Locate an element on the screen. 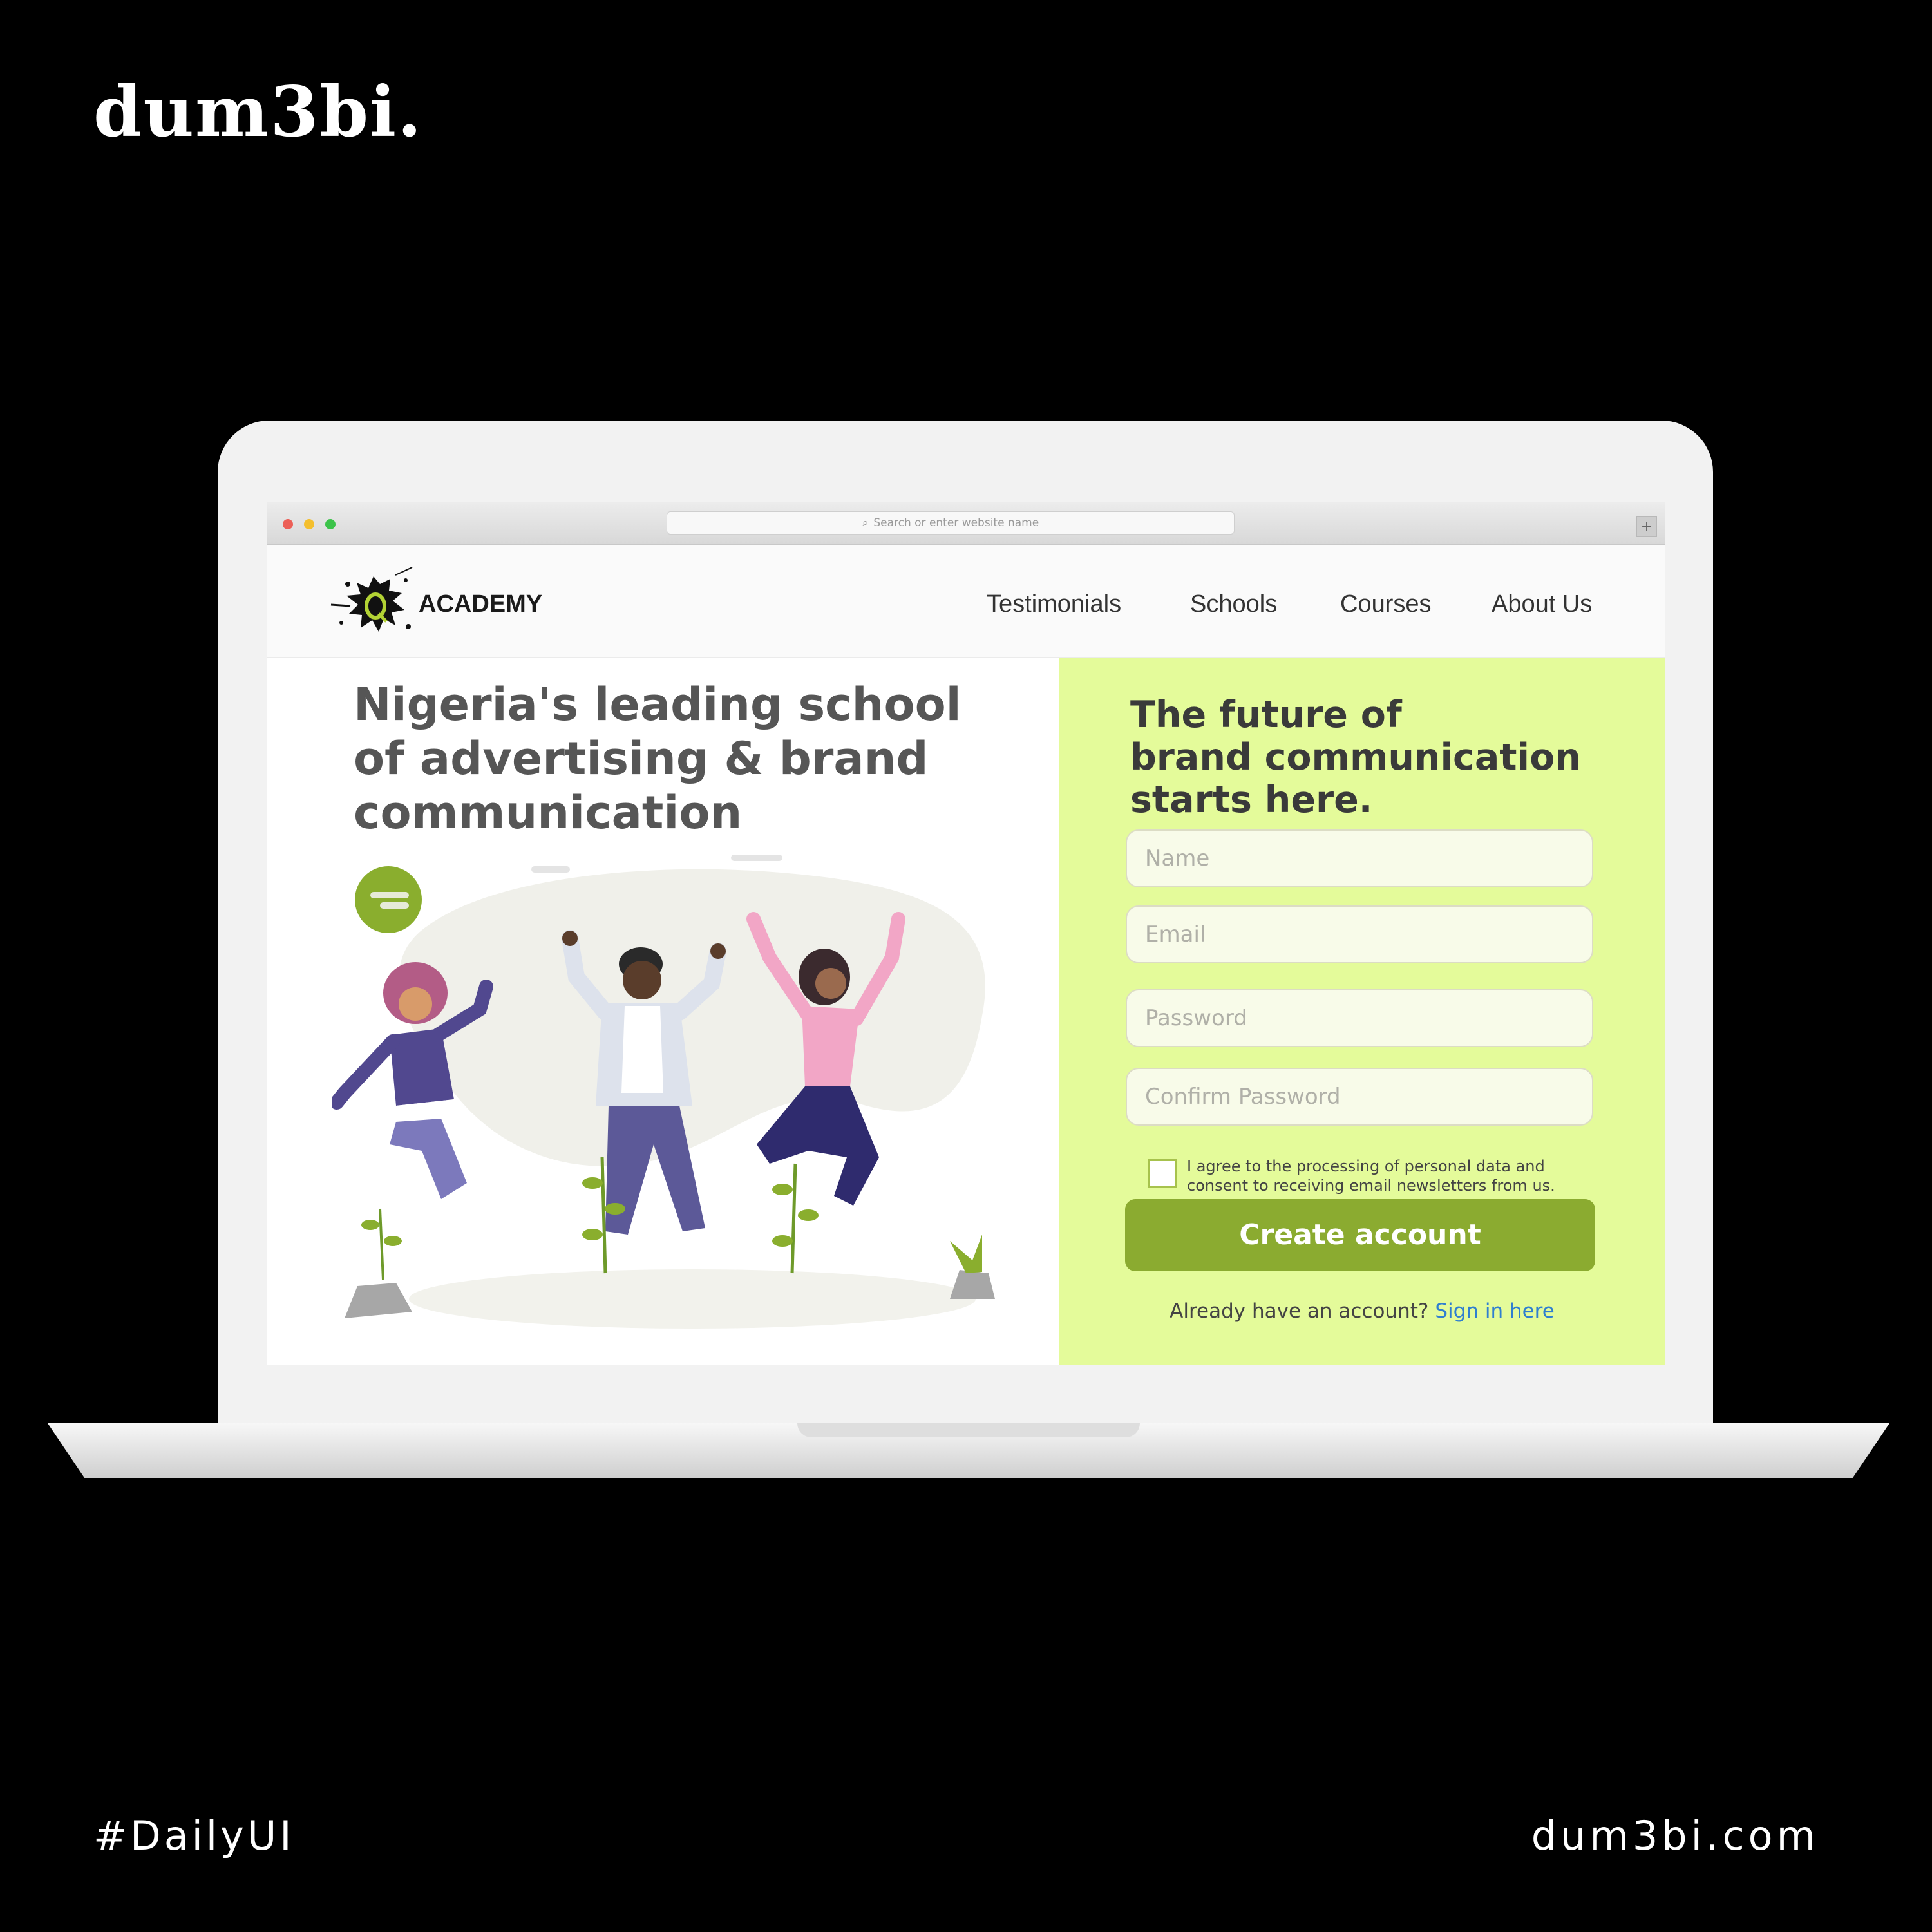  email-field is located at coordinates (1359, 934).